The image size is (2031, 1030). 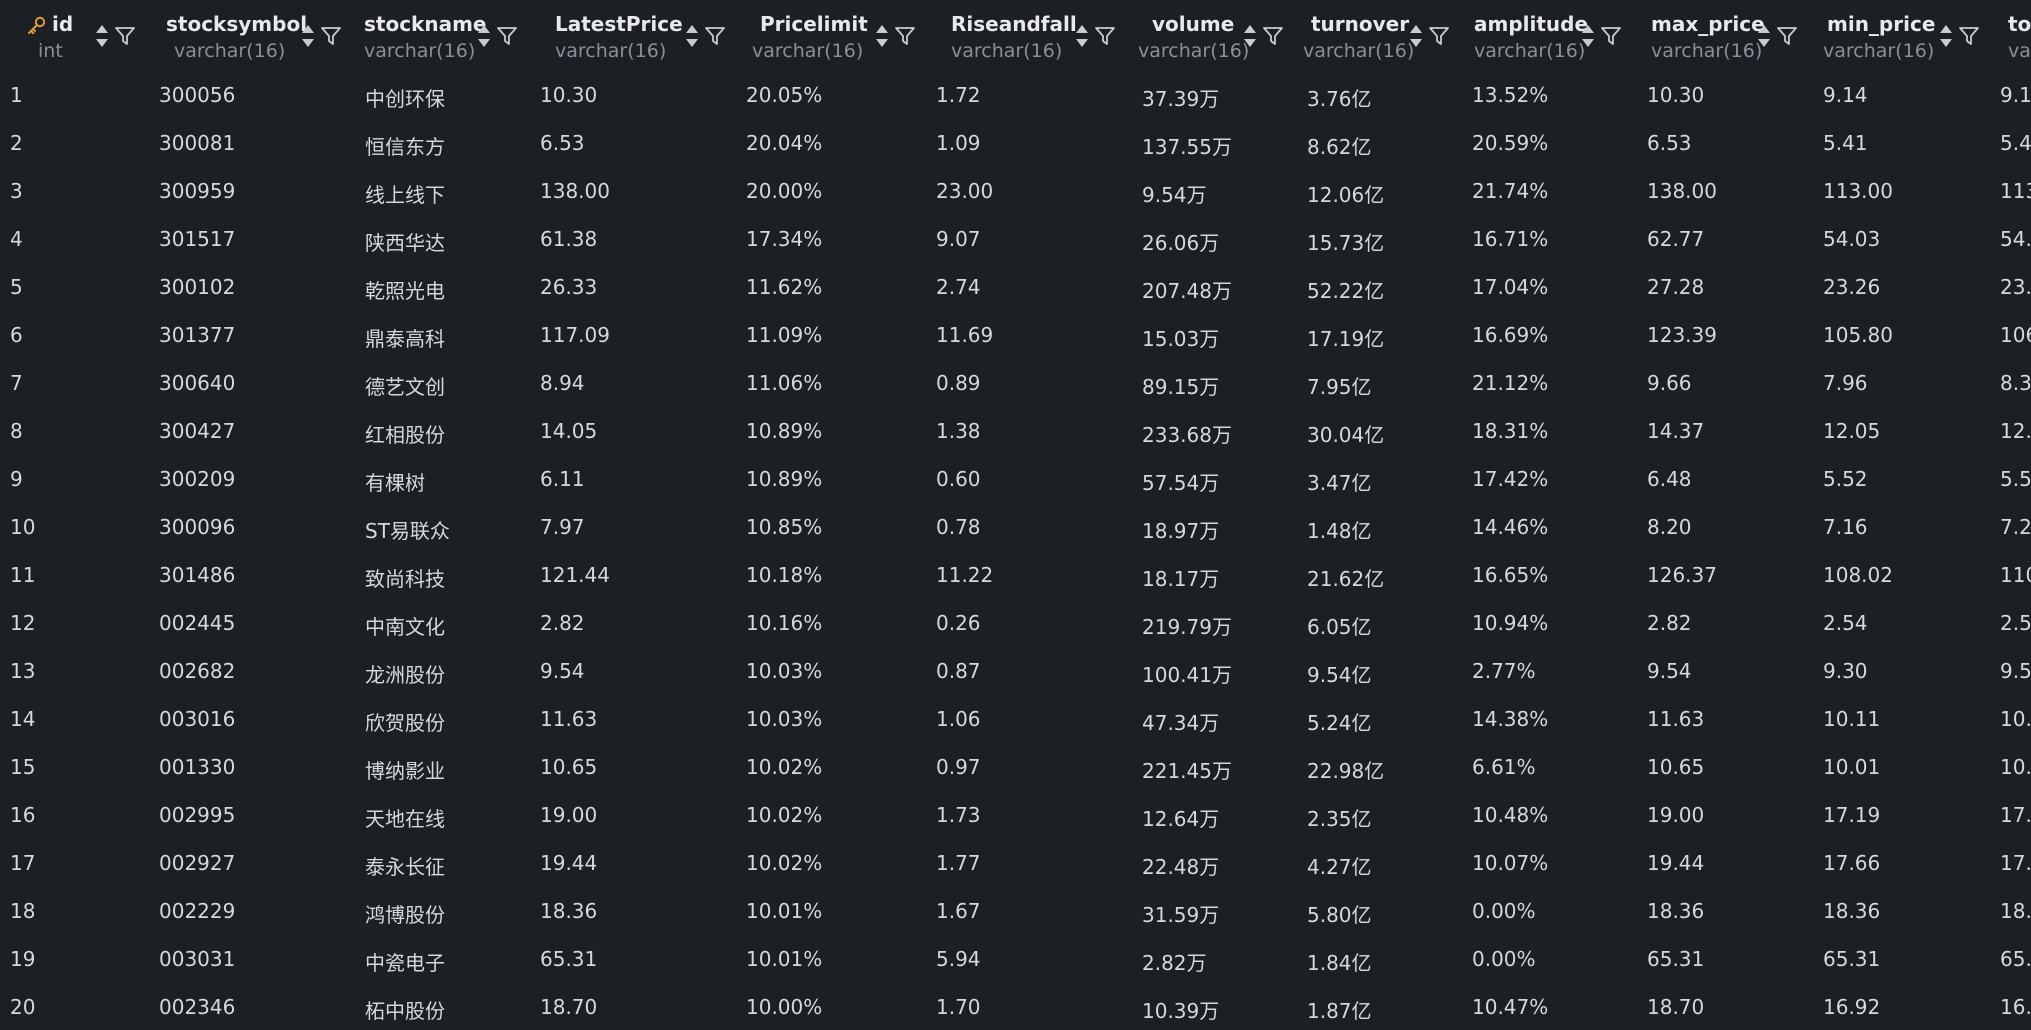 I want to click on cell-turnover: 4.27亿, so click(x=1339, y=865).